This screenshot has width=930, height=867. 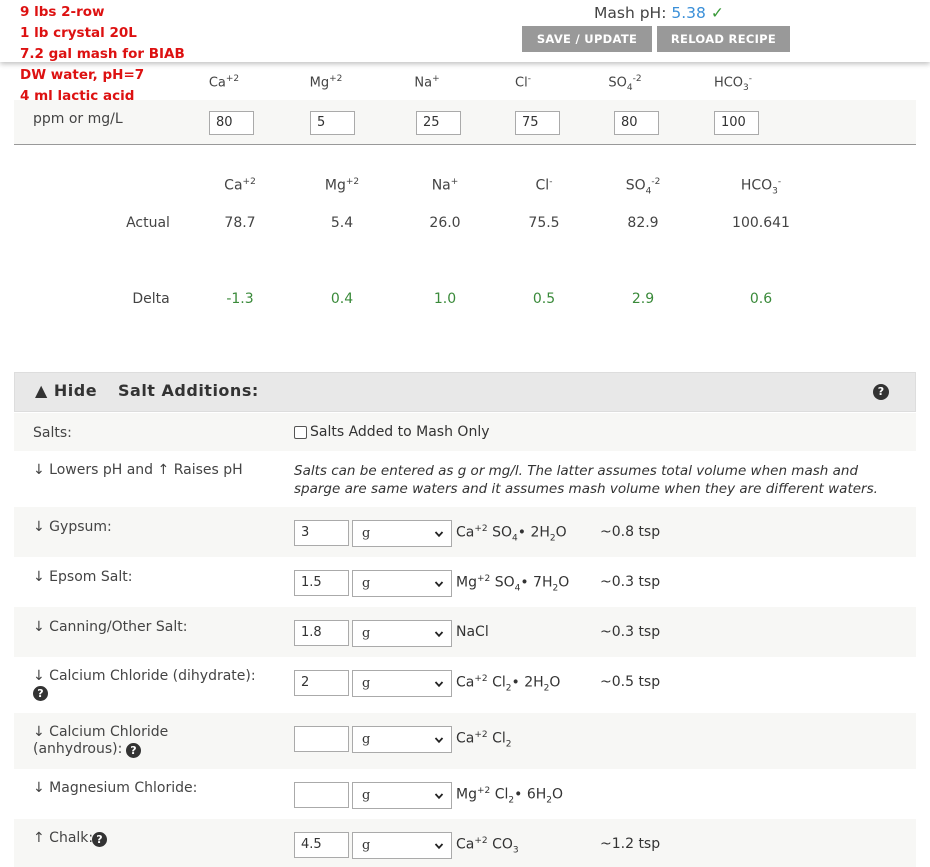 I want to click on ph-legend: ↓ Lowers pH and ↑ Raises pH, so click(x=138, y=470).